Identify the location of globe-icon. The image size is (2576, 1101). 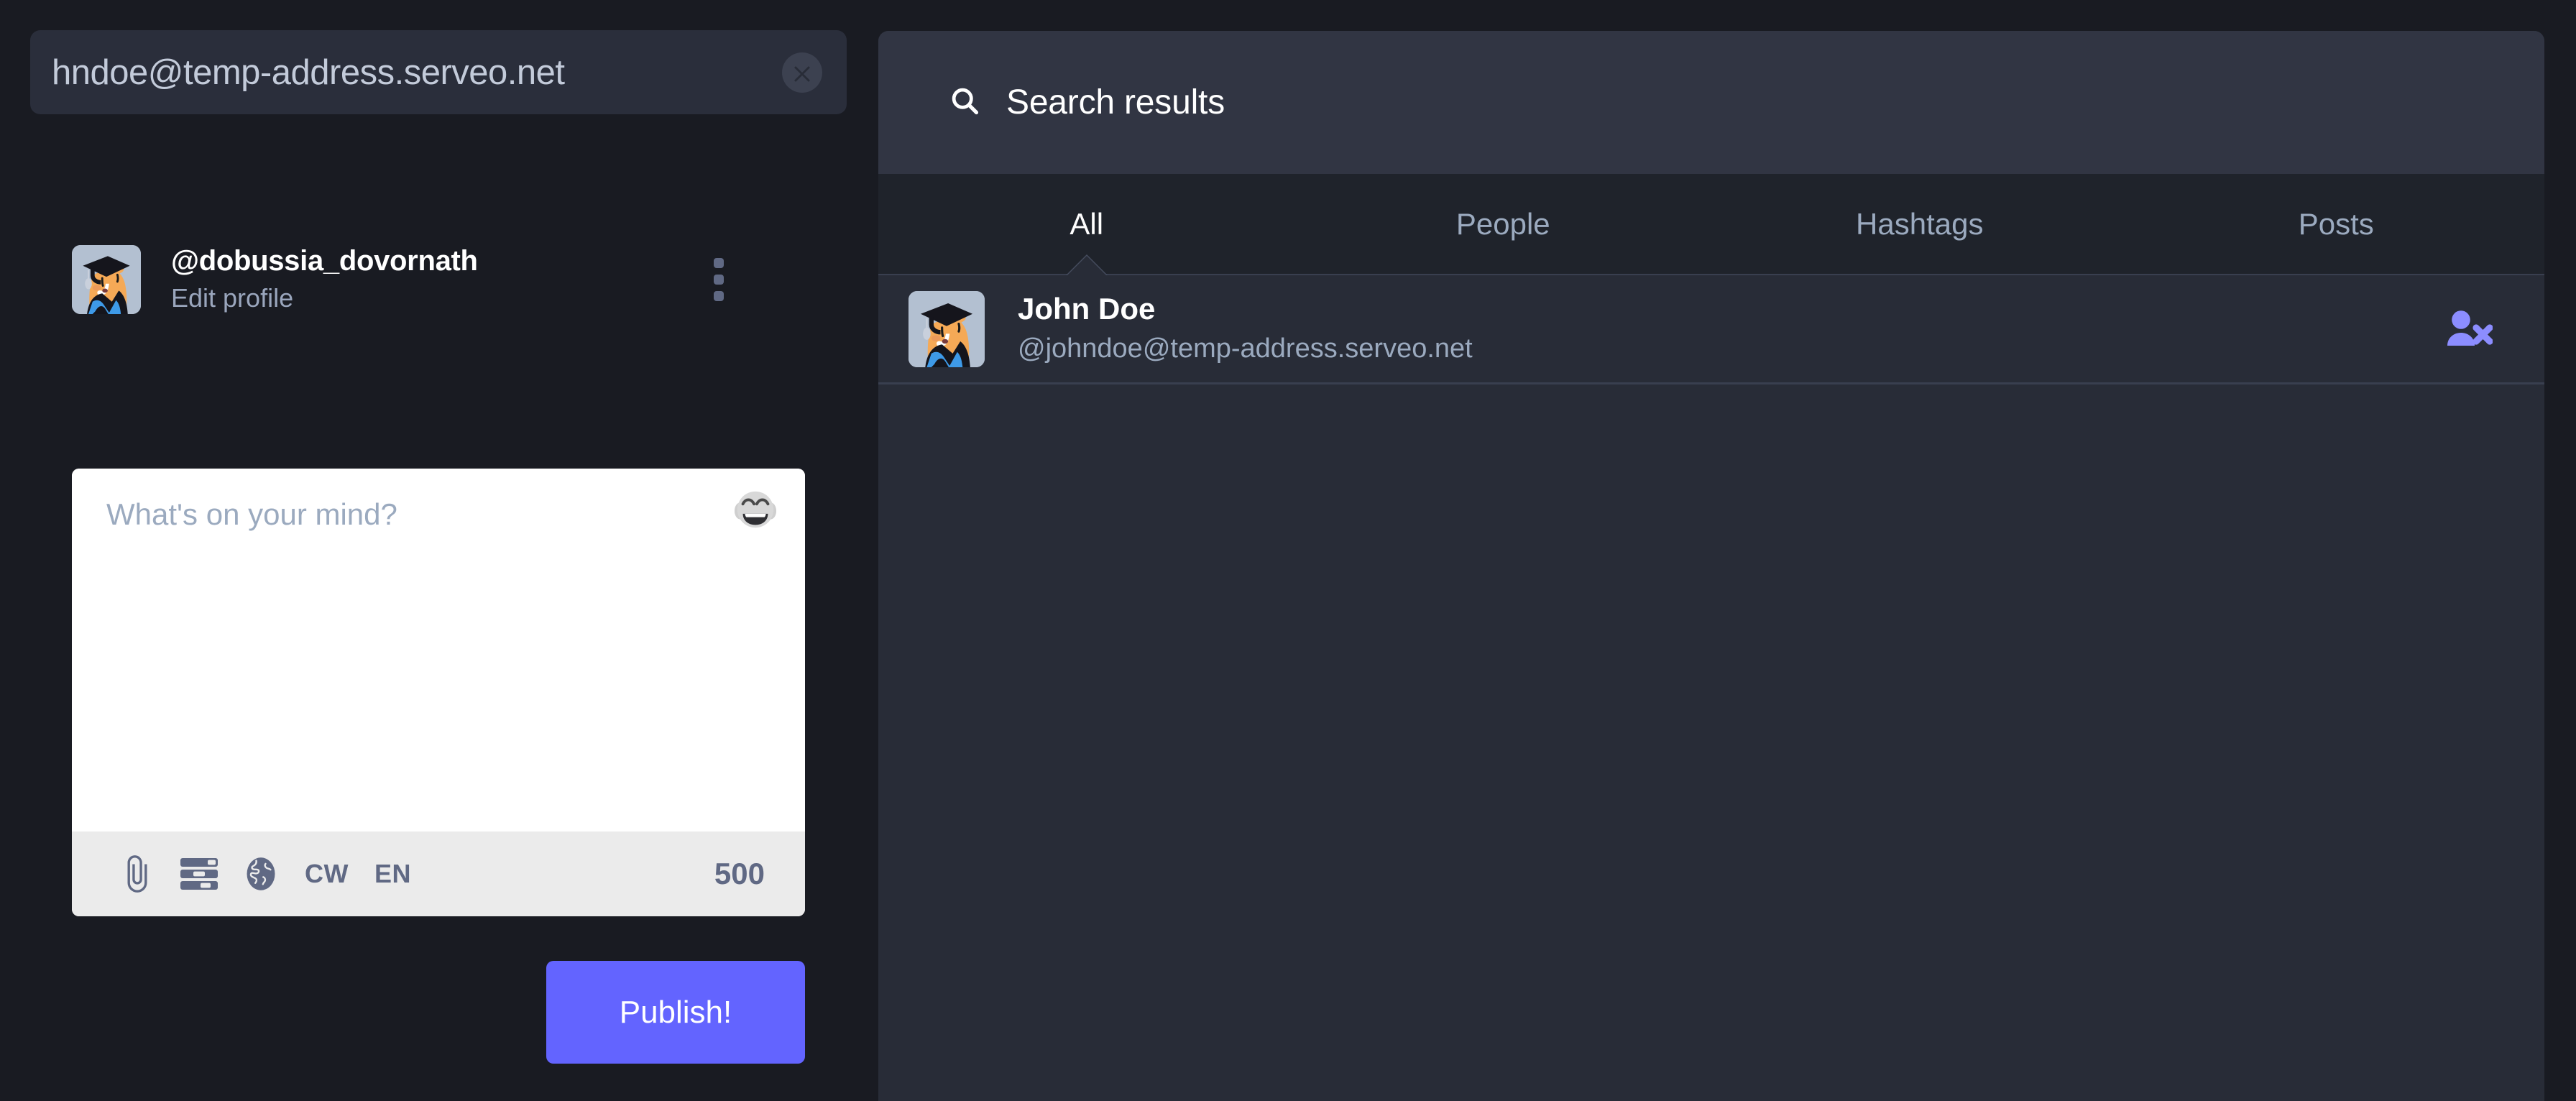
(261, 873).